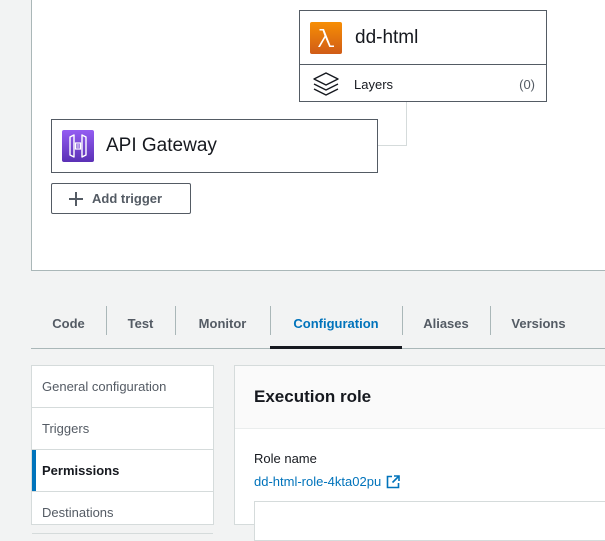 The image size is (605, 541). Describe the element at coordinates (336, 323) in the screenshot. I see `tab-label: Configuration` at that location.